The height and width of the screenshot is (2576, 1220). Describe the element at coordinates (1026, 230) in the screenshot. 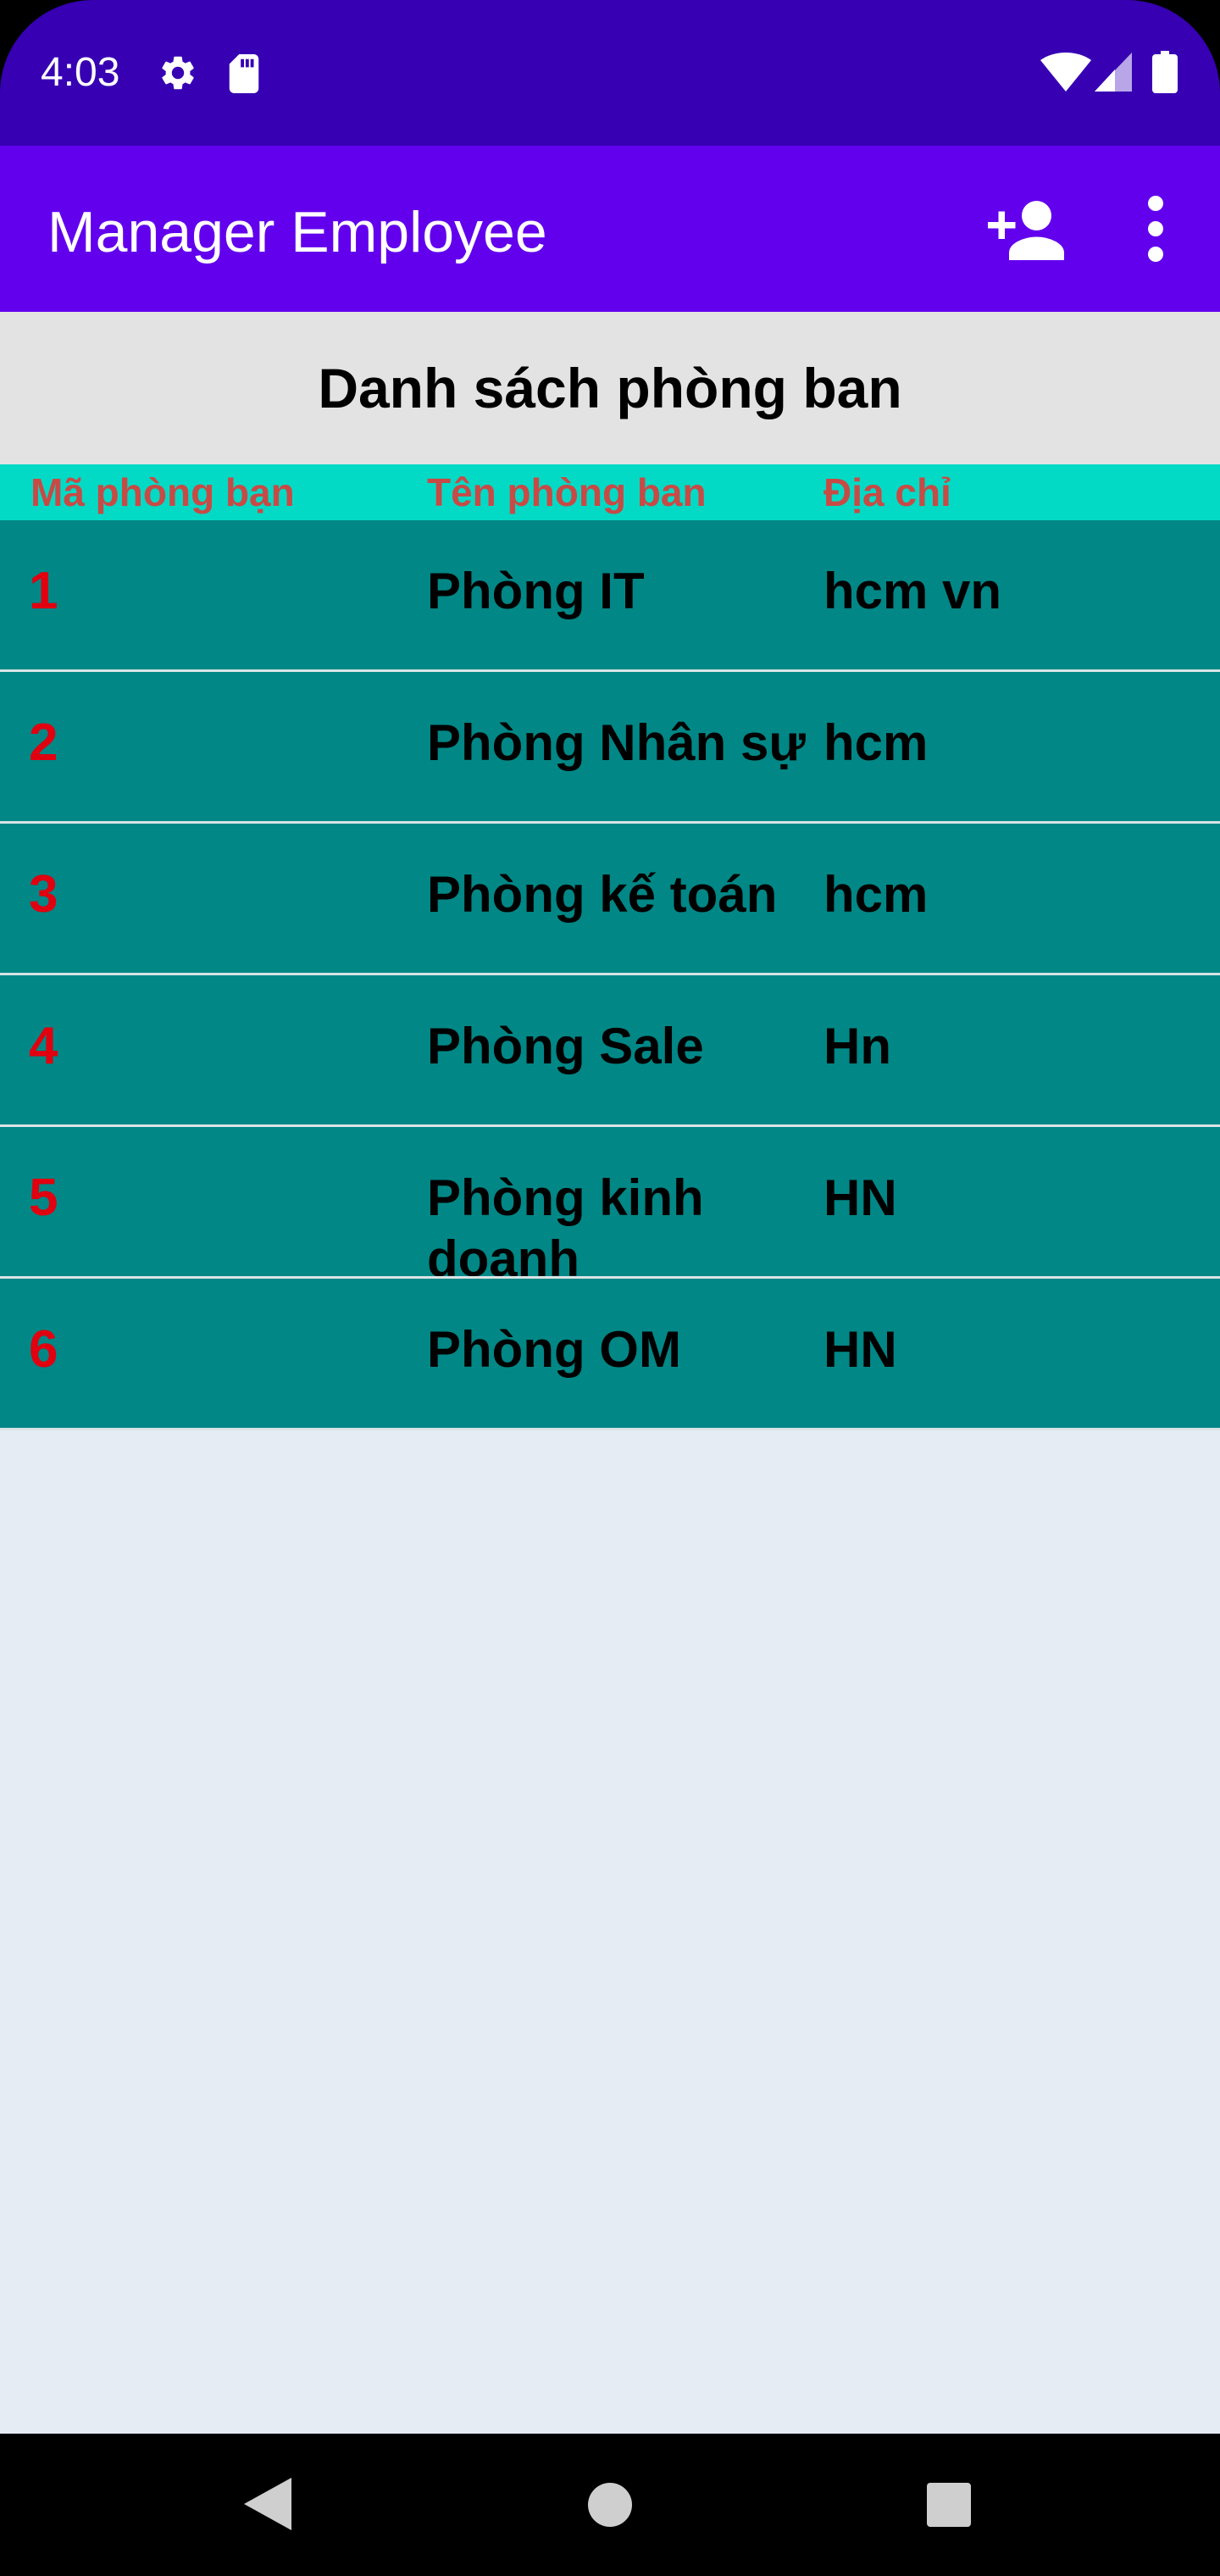

I see `add-person-icon` at that location.